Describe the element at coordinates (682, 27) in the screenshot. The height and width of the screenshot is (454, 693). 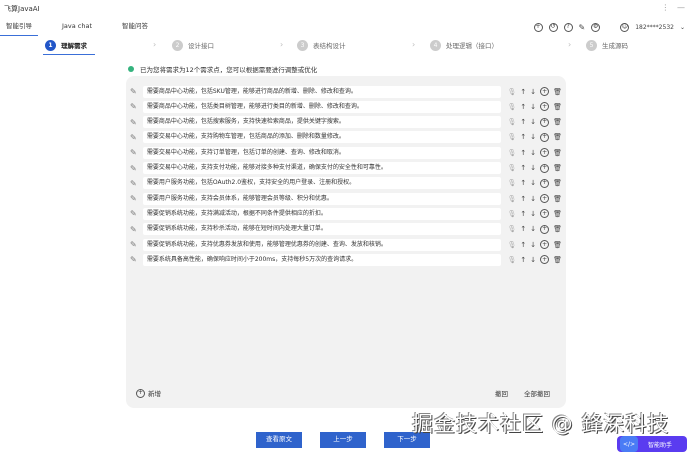
I see `chevron-down-icon: ⌄` at that location.